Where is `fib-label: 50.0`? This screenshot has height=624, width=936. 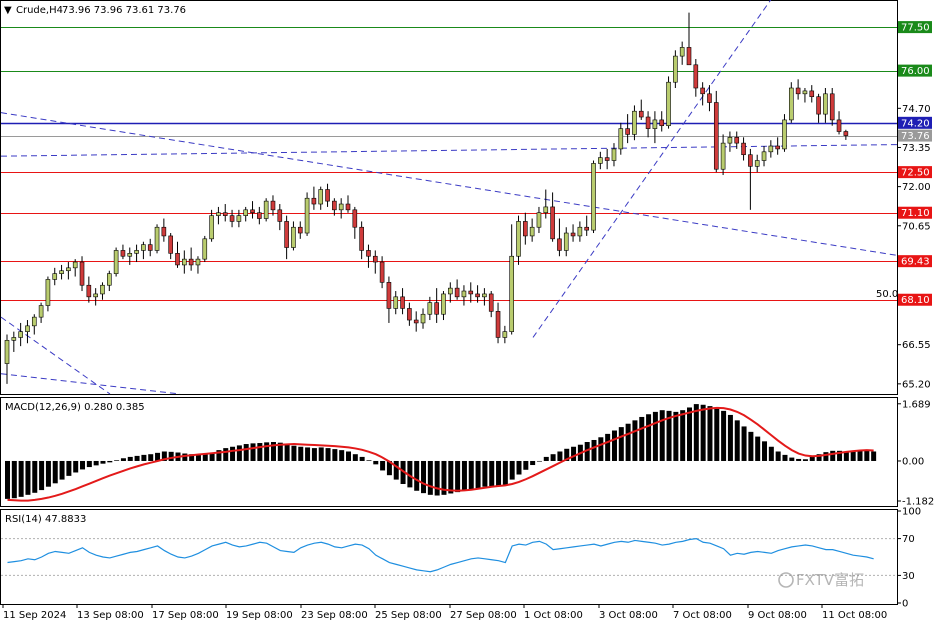 fib-label: 50.0 is located at coordinates (887, 294).